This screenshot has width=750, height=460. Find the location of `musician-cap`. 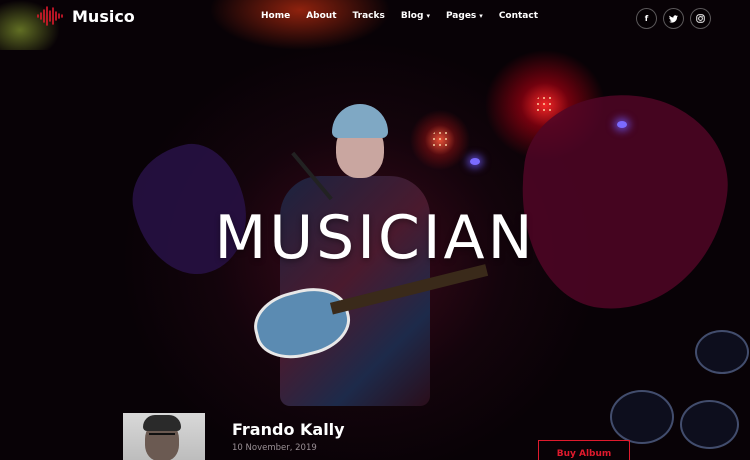

musician-cap is located at coordinates (360, 121).